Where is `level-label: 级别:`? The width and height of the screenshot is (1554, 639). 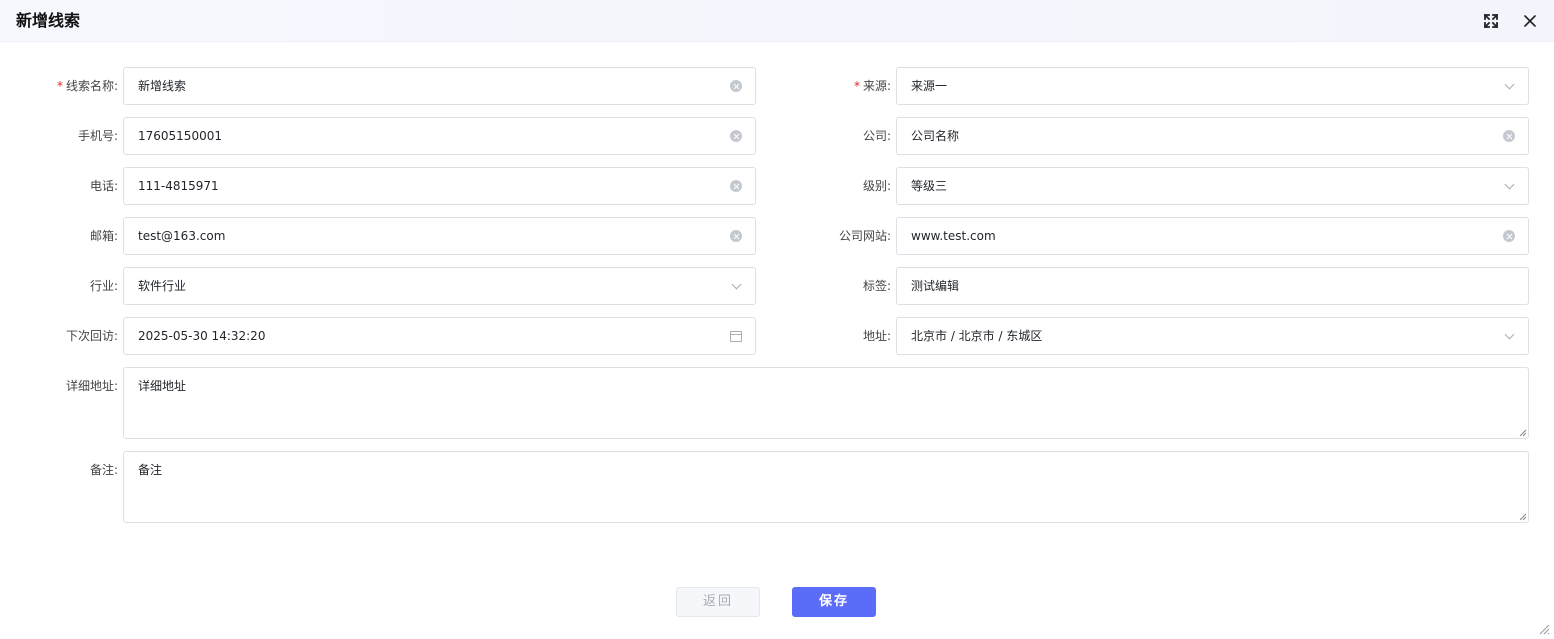 level-label: 级别: is located at coordinates (876, 186).